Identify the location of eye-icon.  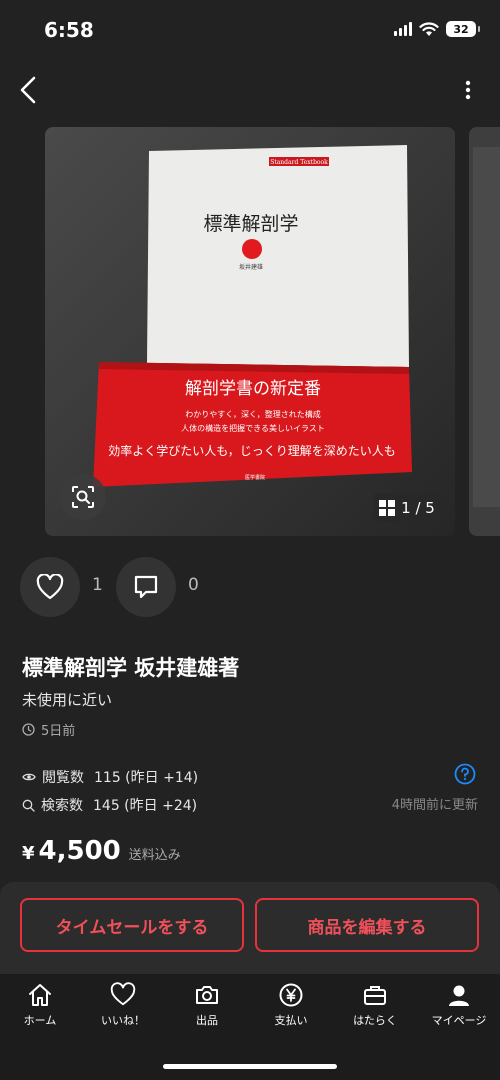
(29, 777).